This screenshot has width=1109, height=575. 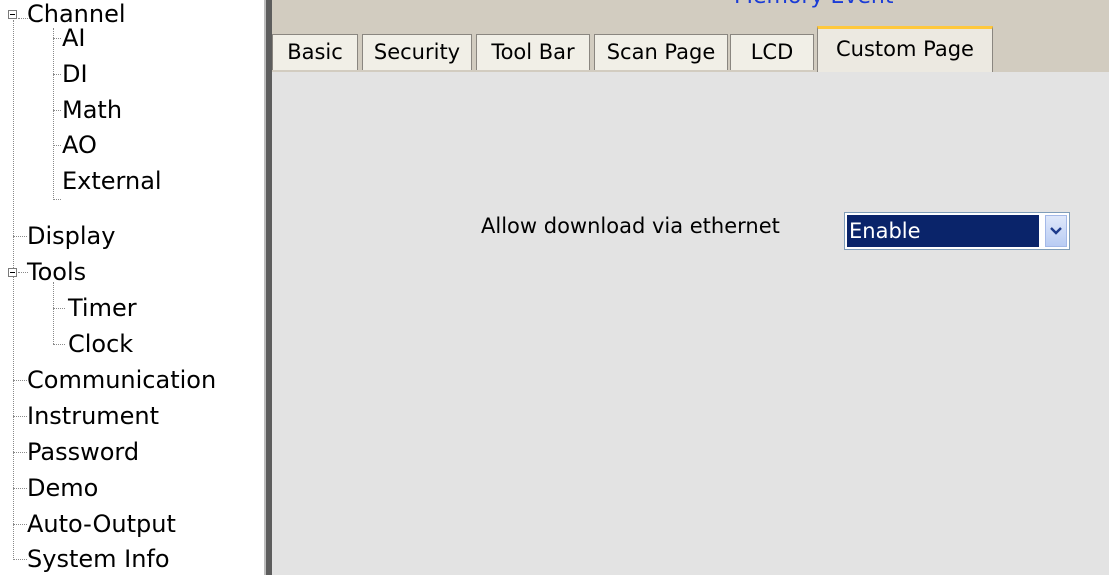 I want to click on tree-item-auto-output: Auto-Output, so click(x=132, y=524).